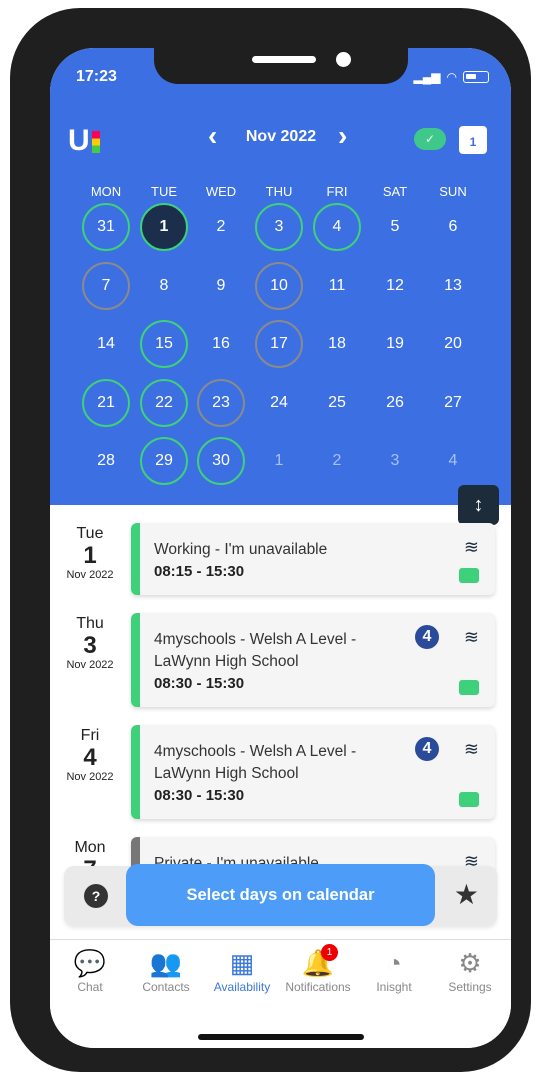 The image size is (541, 1080). I want to click on calendar-day: 30, so click(221, 461).